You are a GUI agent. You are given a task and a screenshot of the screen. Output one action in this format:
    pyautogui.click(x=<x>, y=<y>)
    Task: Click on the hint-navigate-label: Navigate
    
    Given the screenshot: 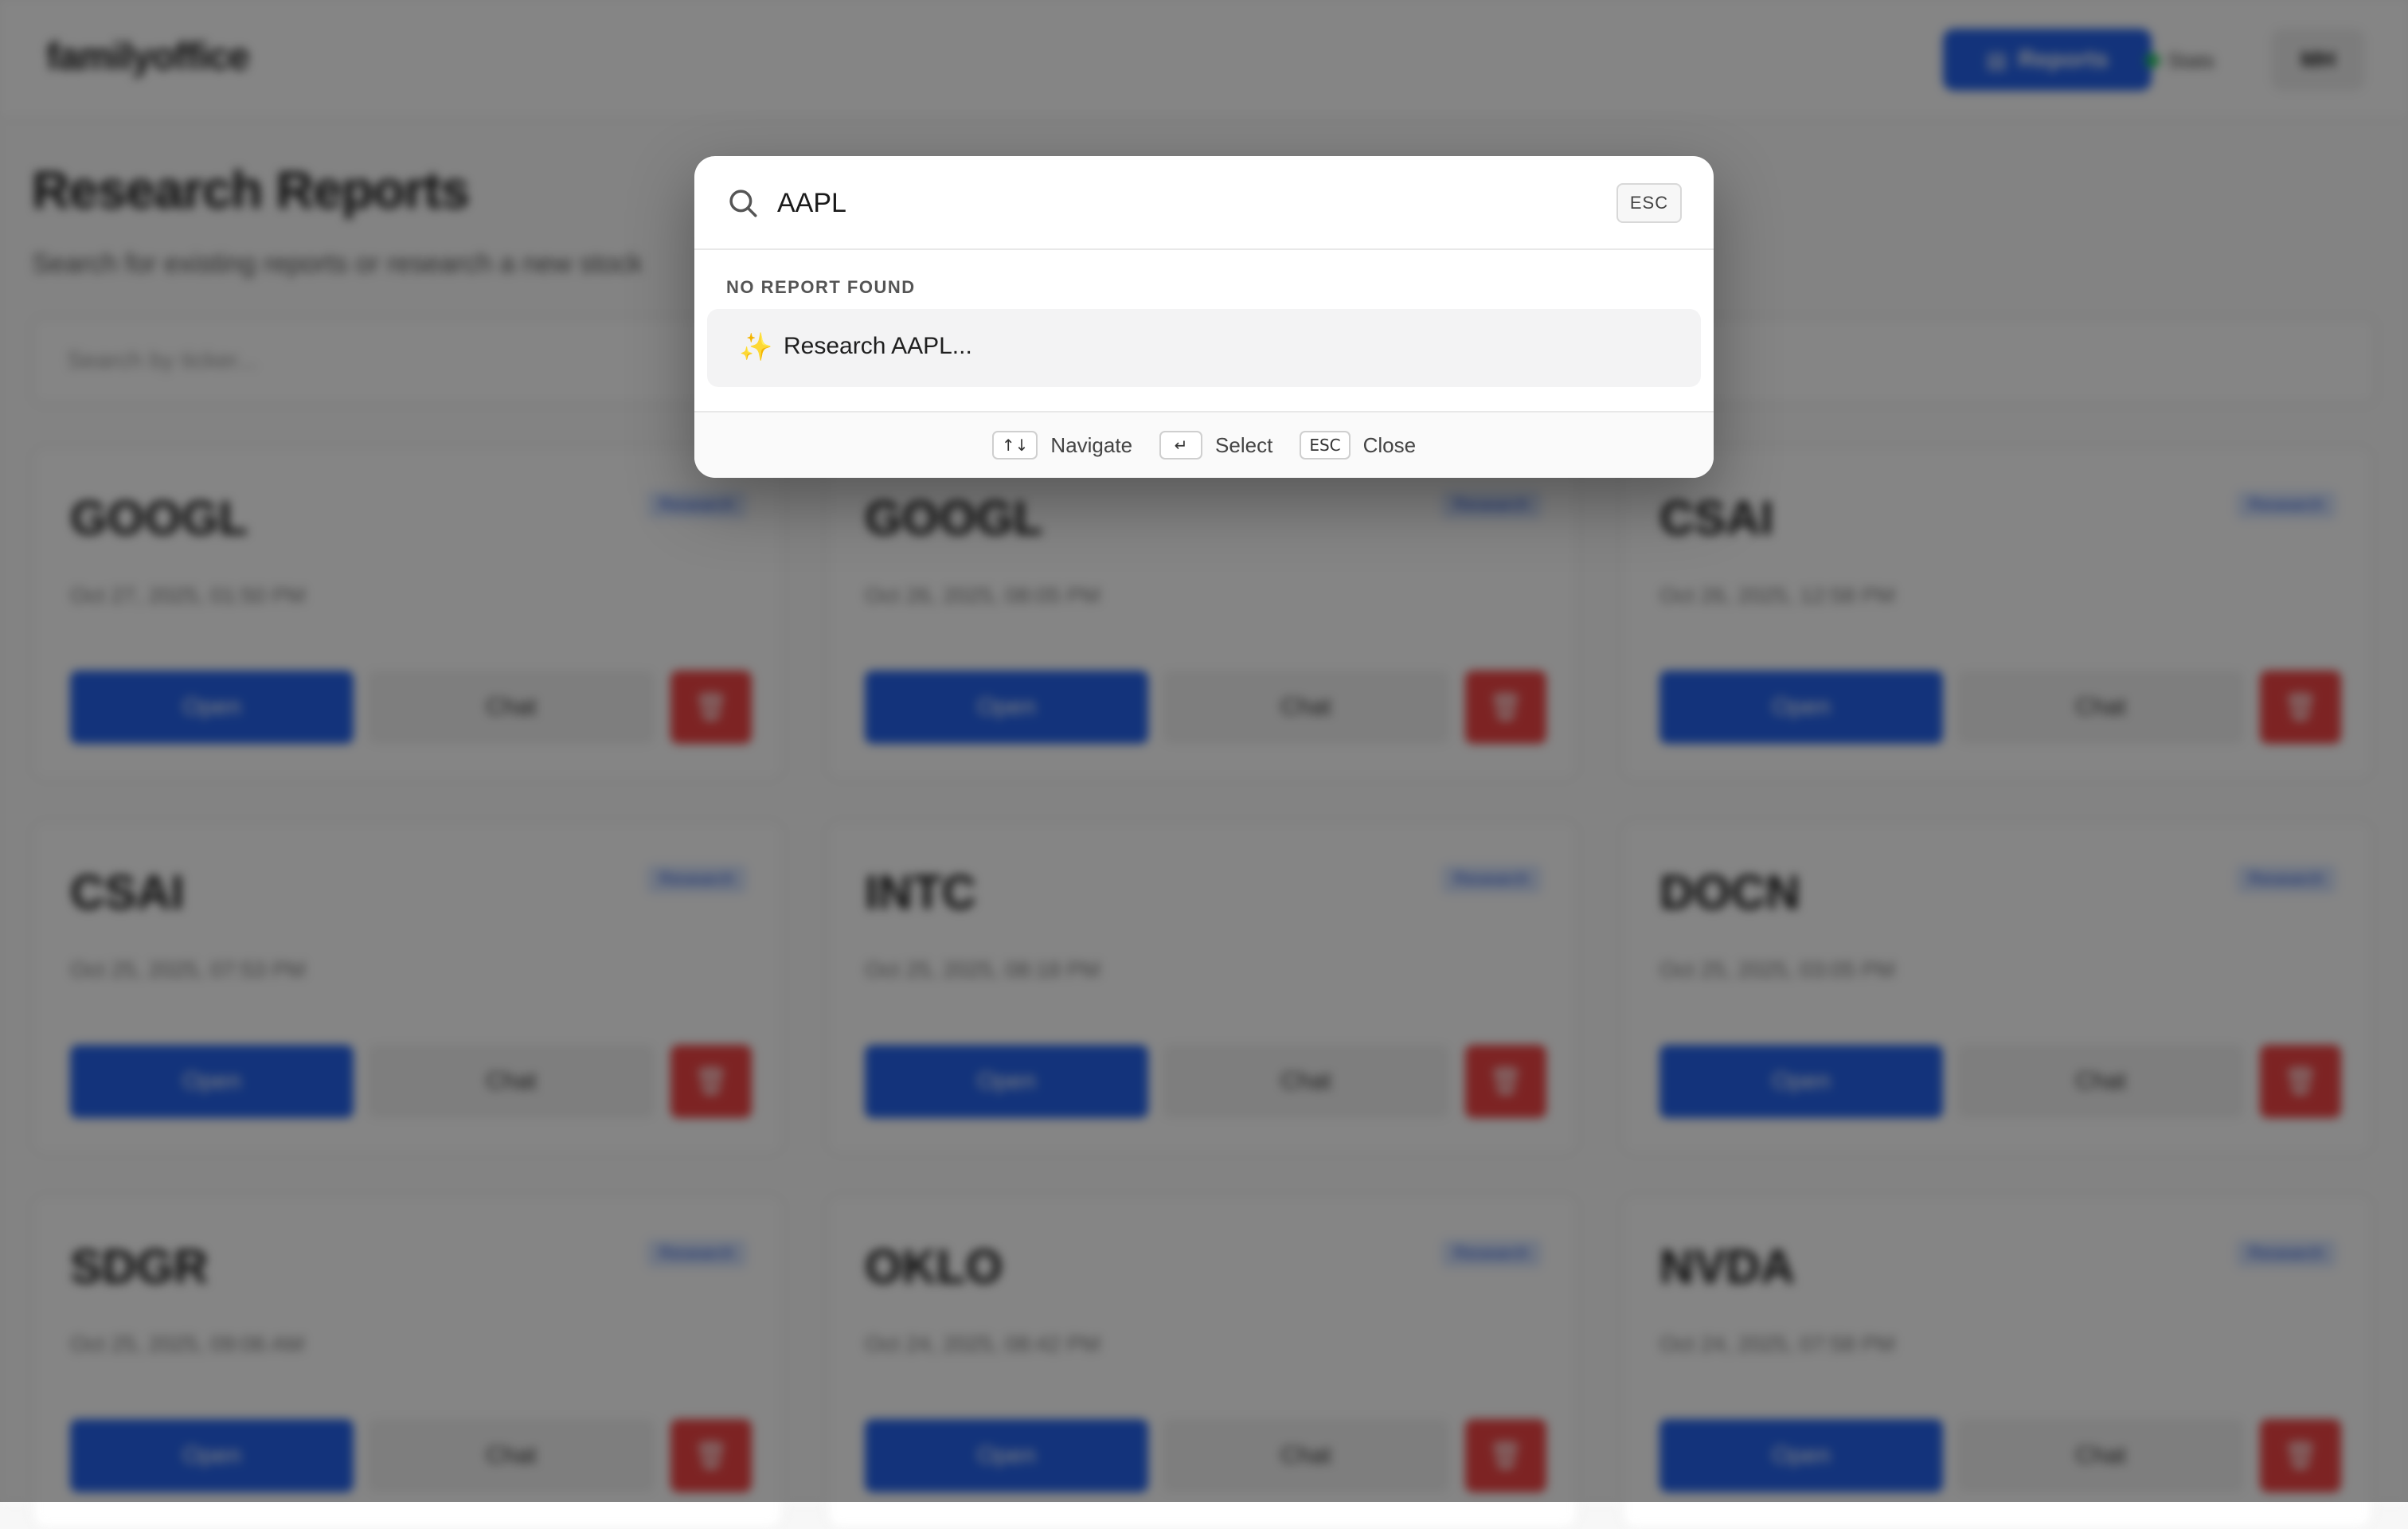 What is the action you would take?
    pyautogui.click(x=1091, y=444)
    